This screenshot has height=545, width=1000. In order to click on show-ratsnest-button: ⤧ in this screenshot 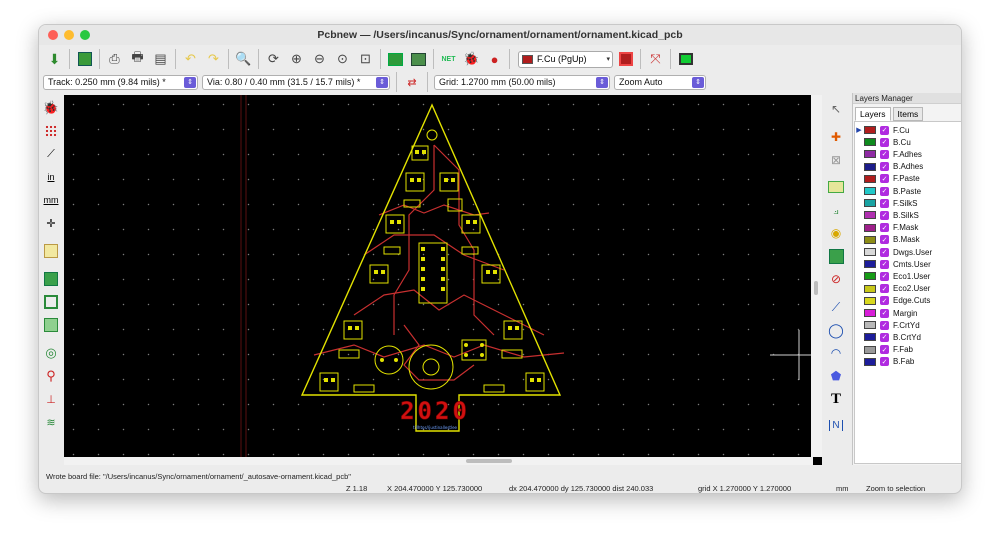, I will do `click(655, 59)`.